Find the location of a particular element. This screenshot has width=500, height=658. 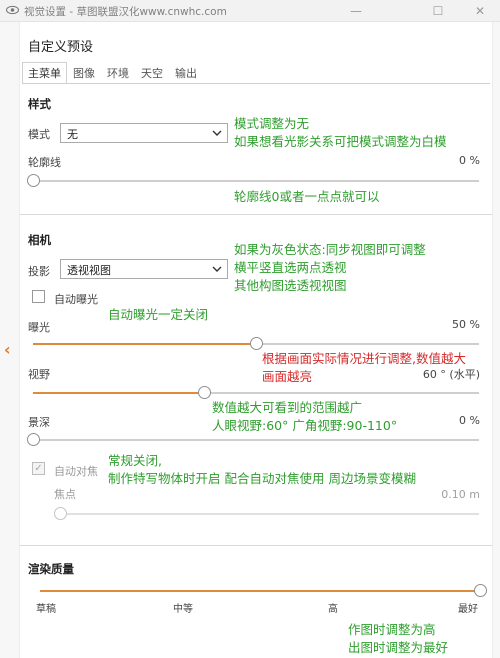

projection-label: 投影 is located at coordinates (39, 271).